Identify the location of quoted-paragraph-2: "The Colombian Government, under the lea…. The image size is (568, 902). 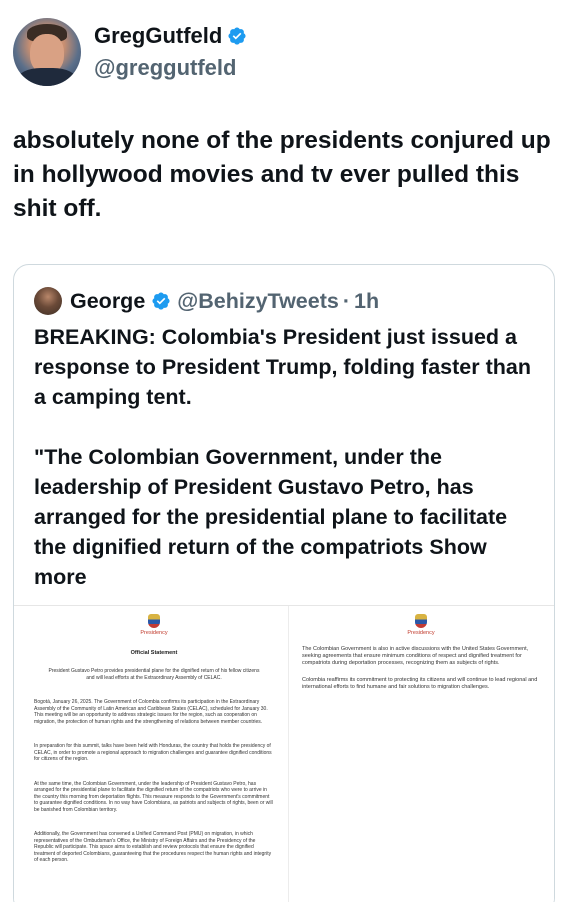
(284, 517).